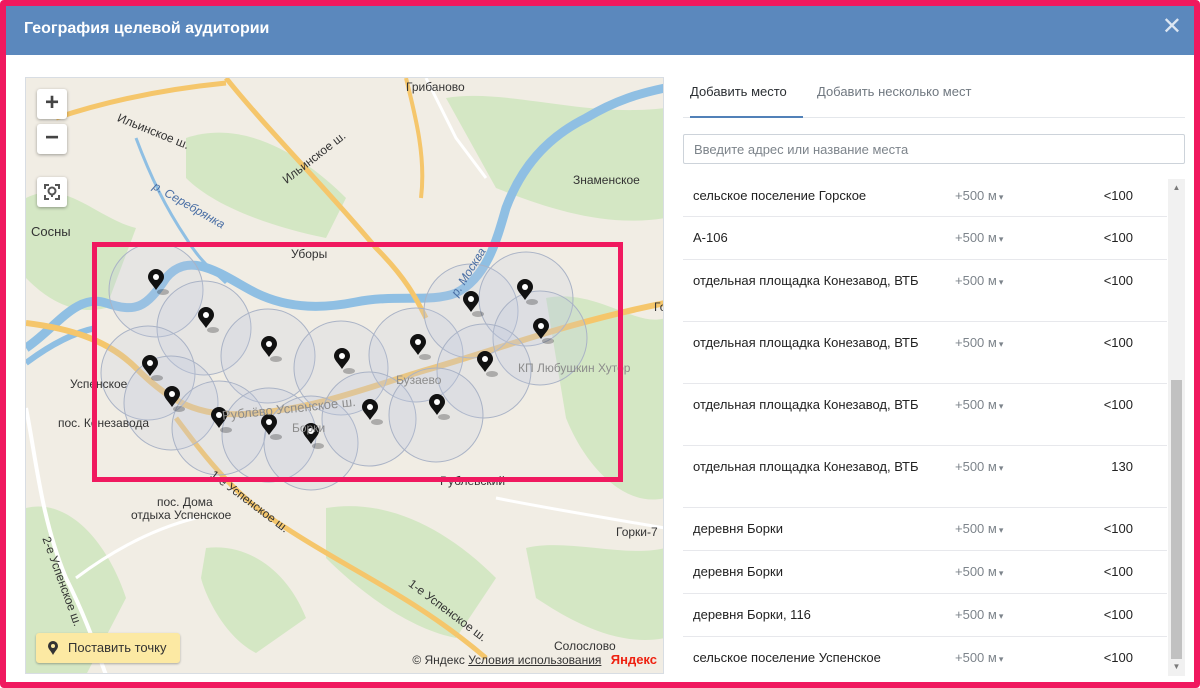 This screenshot has width=1200, height=688. I want to click on tab-bar: Добавить место Добавить несколько мест, so click(934, 99).